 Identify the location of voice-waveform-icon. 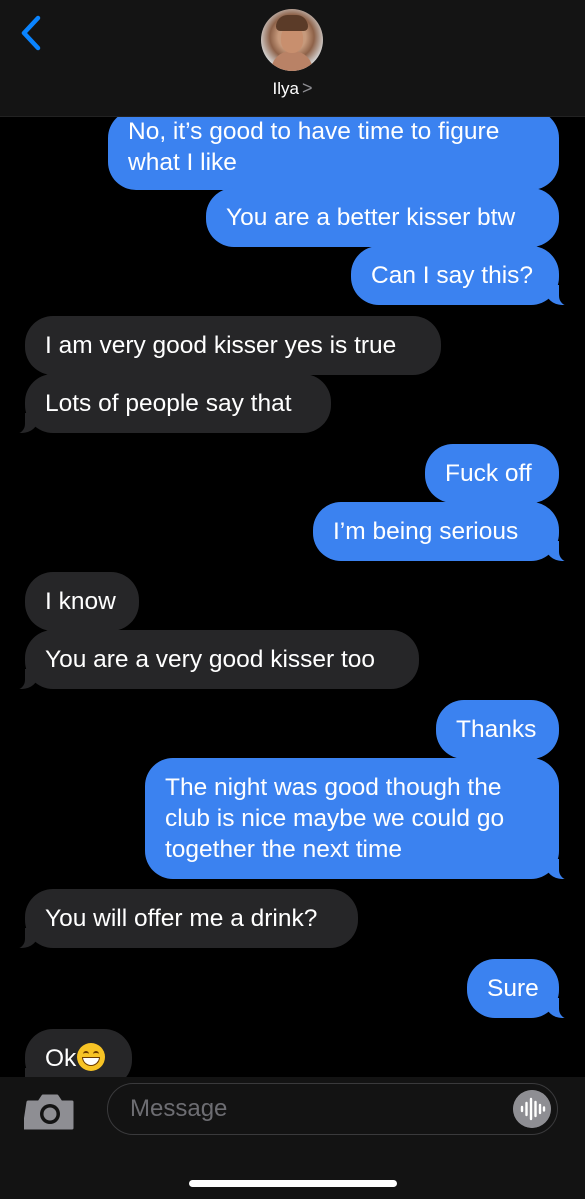
(532, 1109).